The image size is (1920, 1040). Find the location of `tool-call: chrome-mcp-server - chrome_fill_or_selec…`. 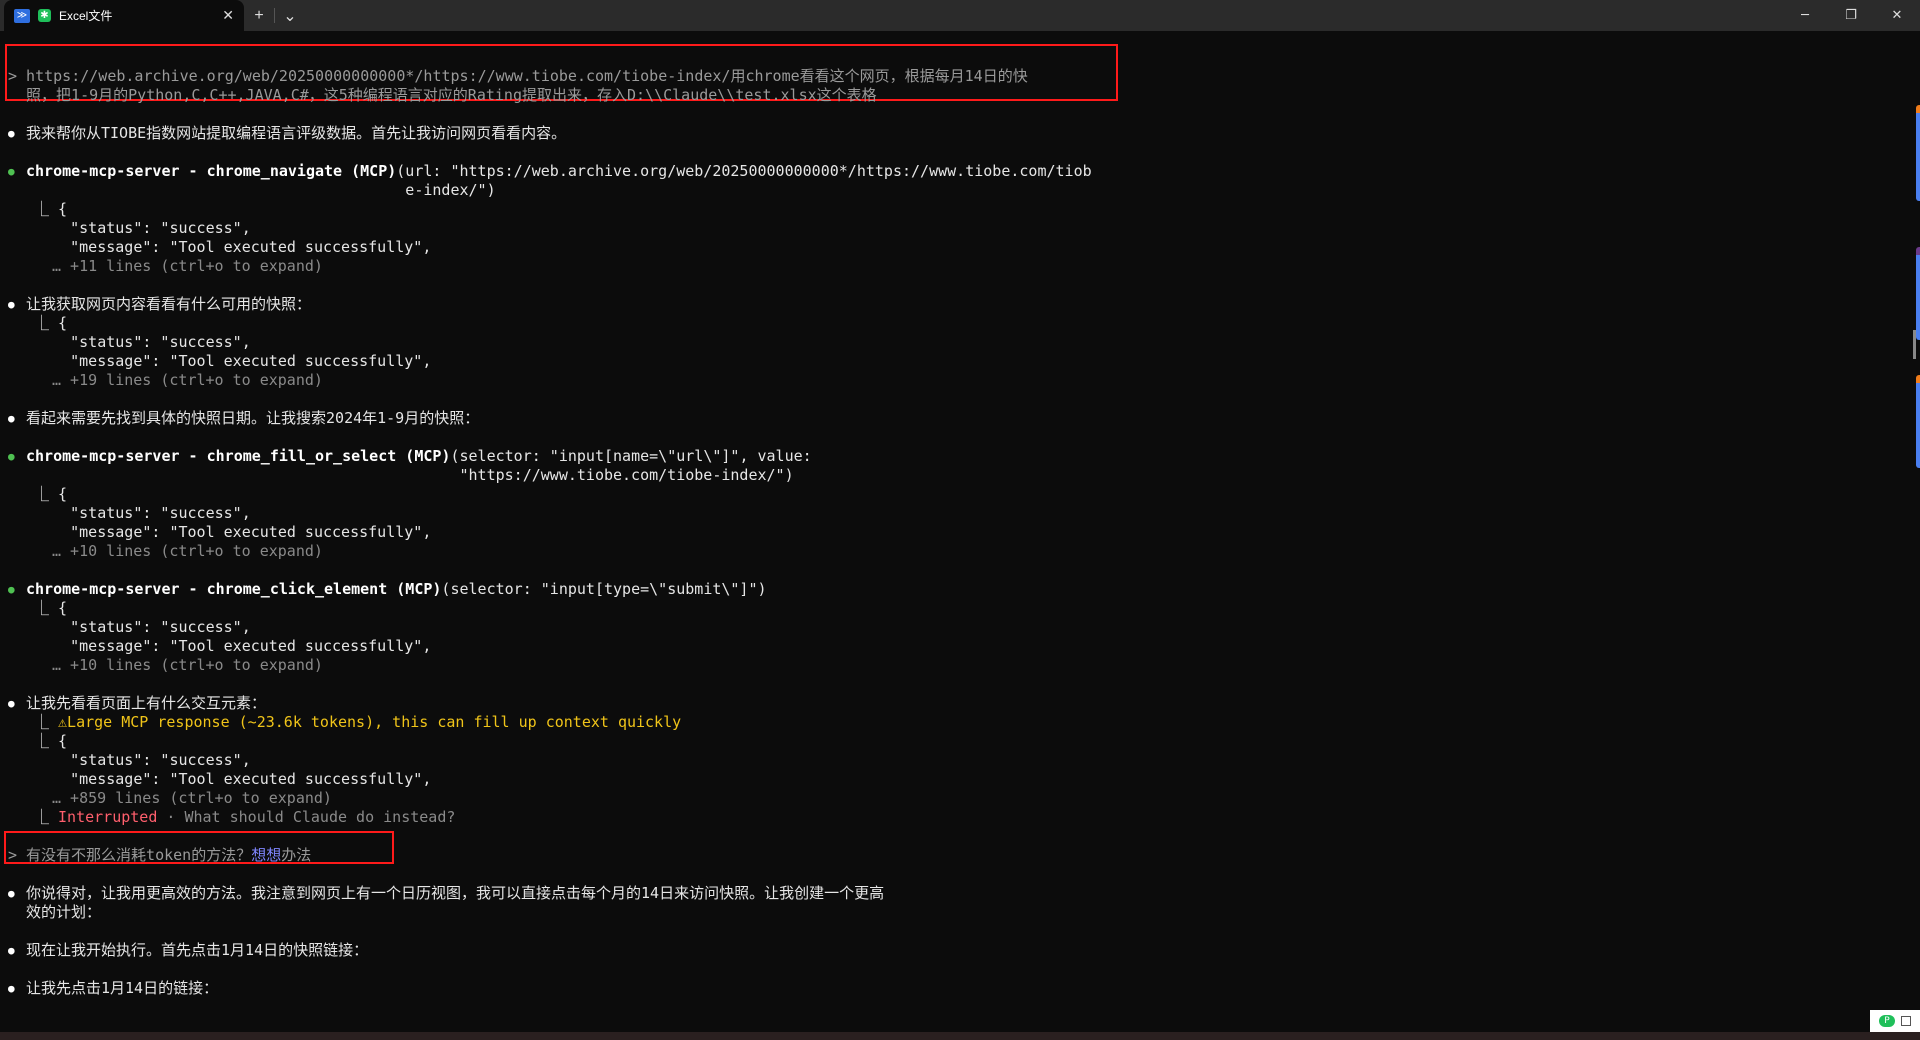

tool-call: chrome-mcp-server - chrome_fill_or_selec… is located at coordinates (950, 456).